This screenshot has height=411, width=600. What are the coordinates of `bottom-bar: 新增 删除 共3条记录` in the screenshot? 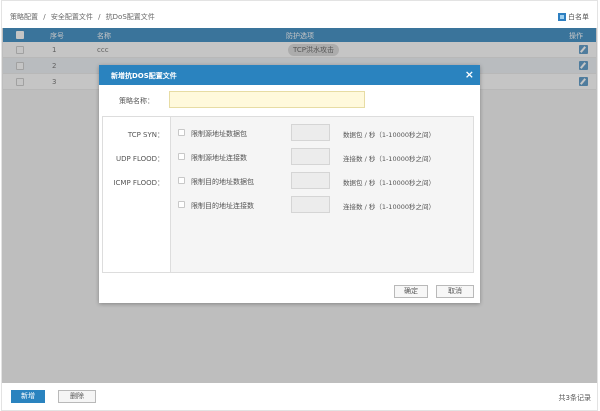 It's located at (299, 396).